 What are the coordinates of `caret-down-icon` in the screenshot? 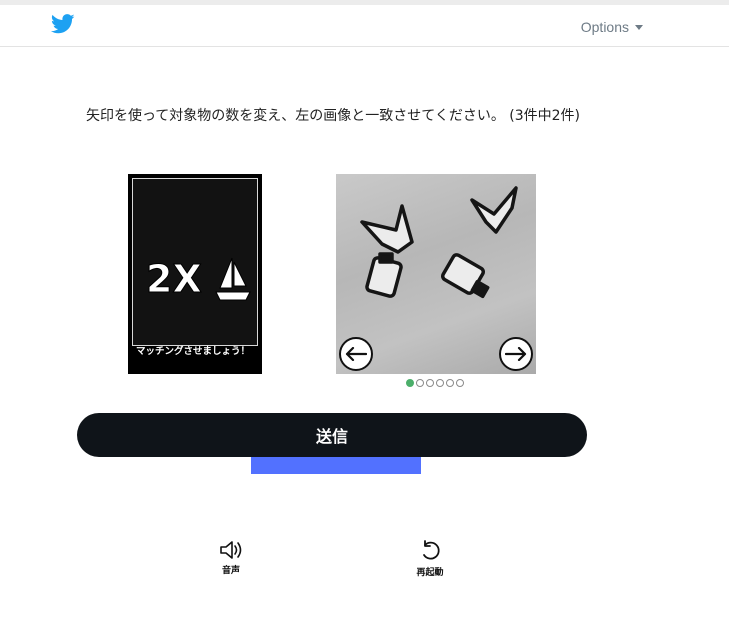 It's located at (639, 27).